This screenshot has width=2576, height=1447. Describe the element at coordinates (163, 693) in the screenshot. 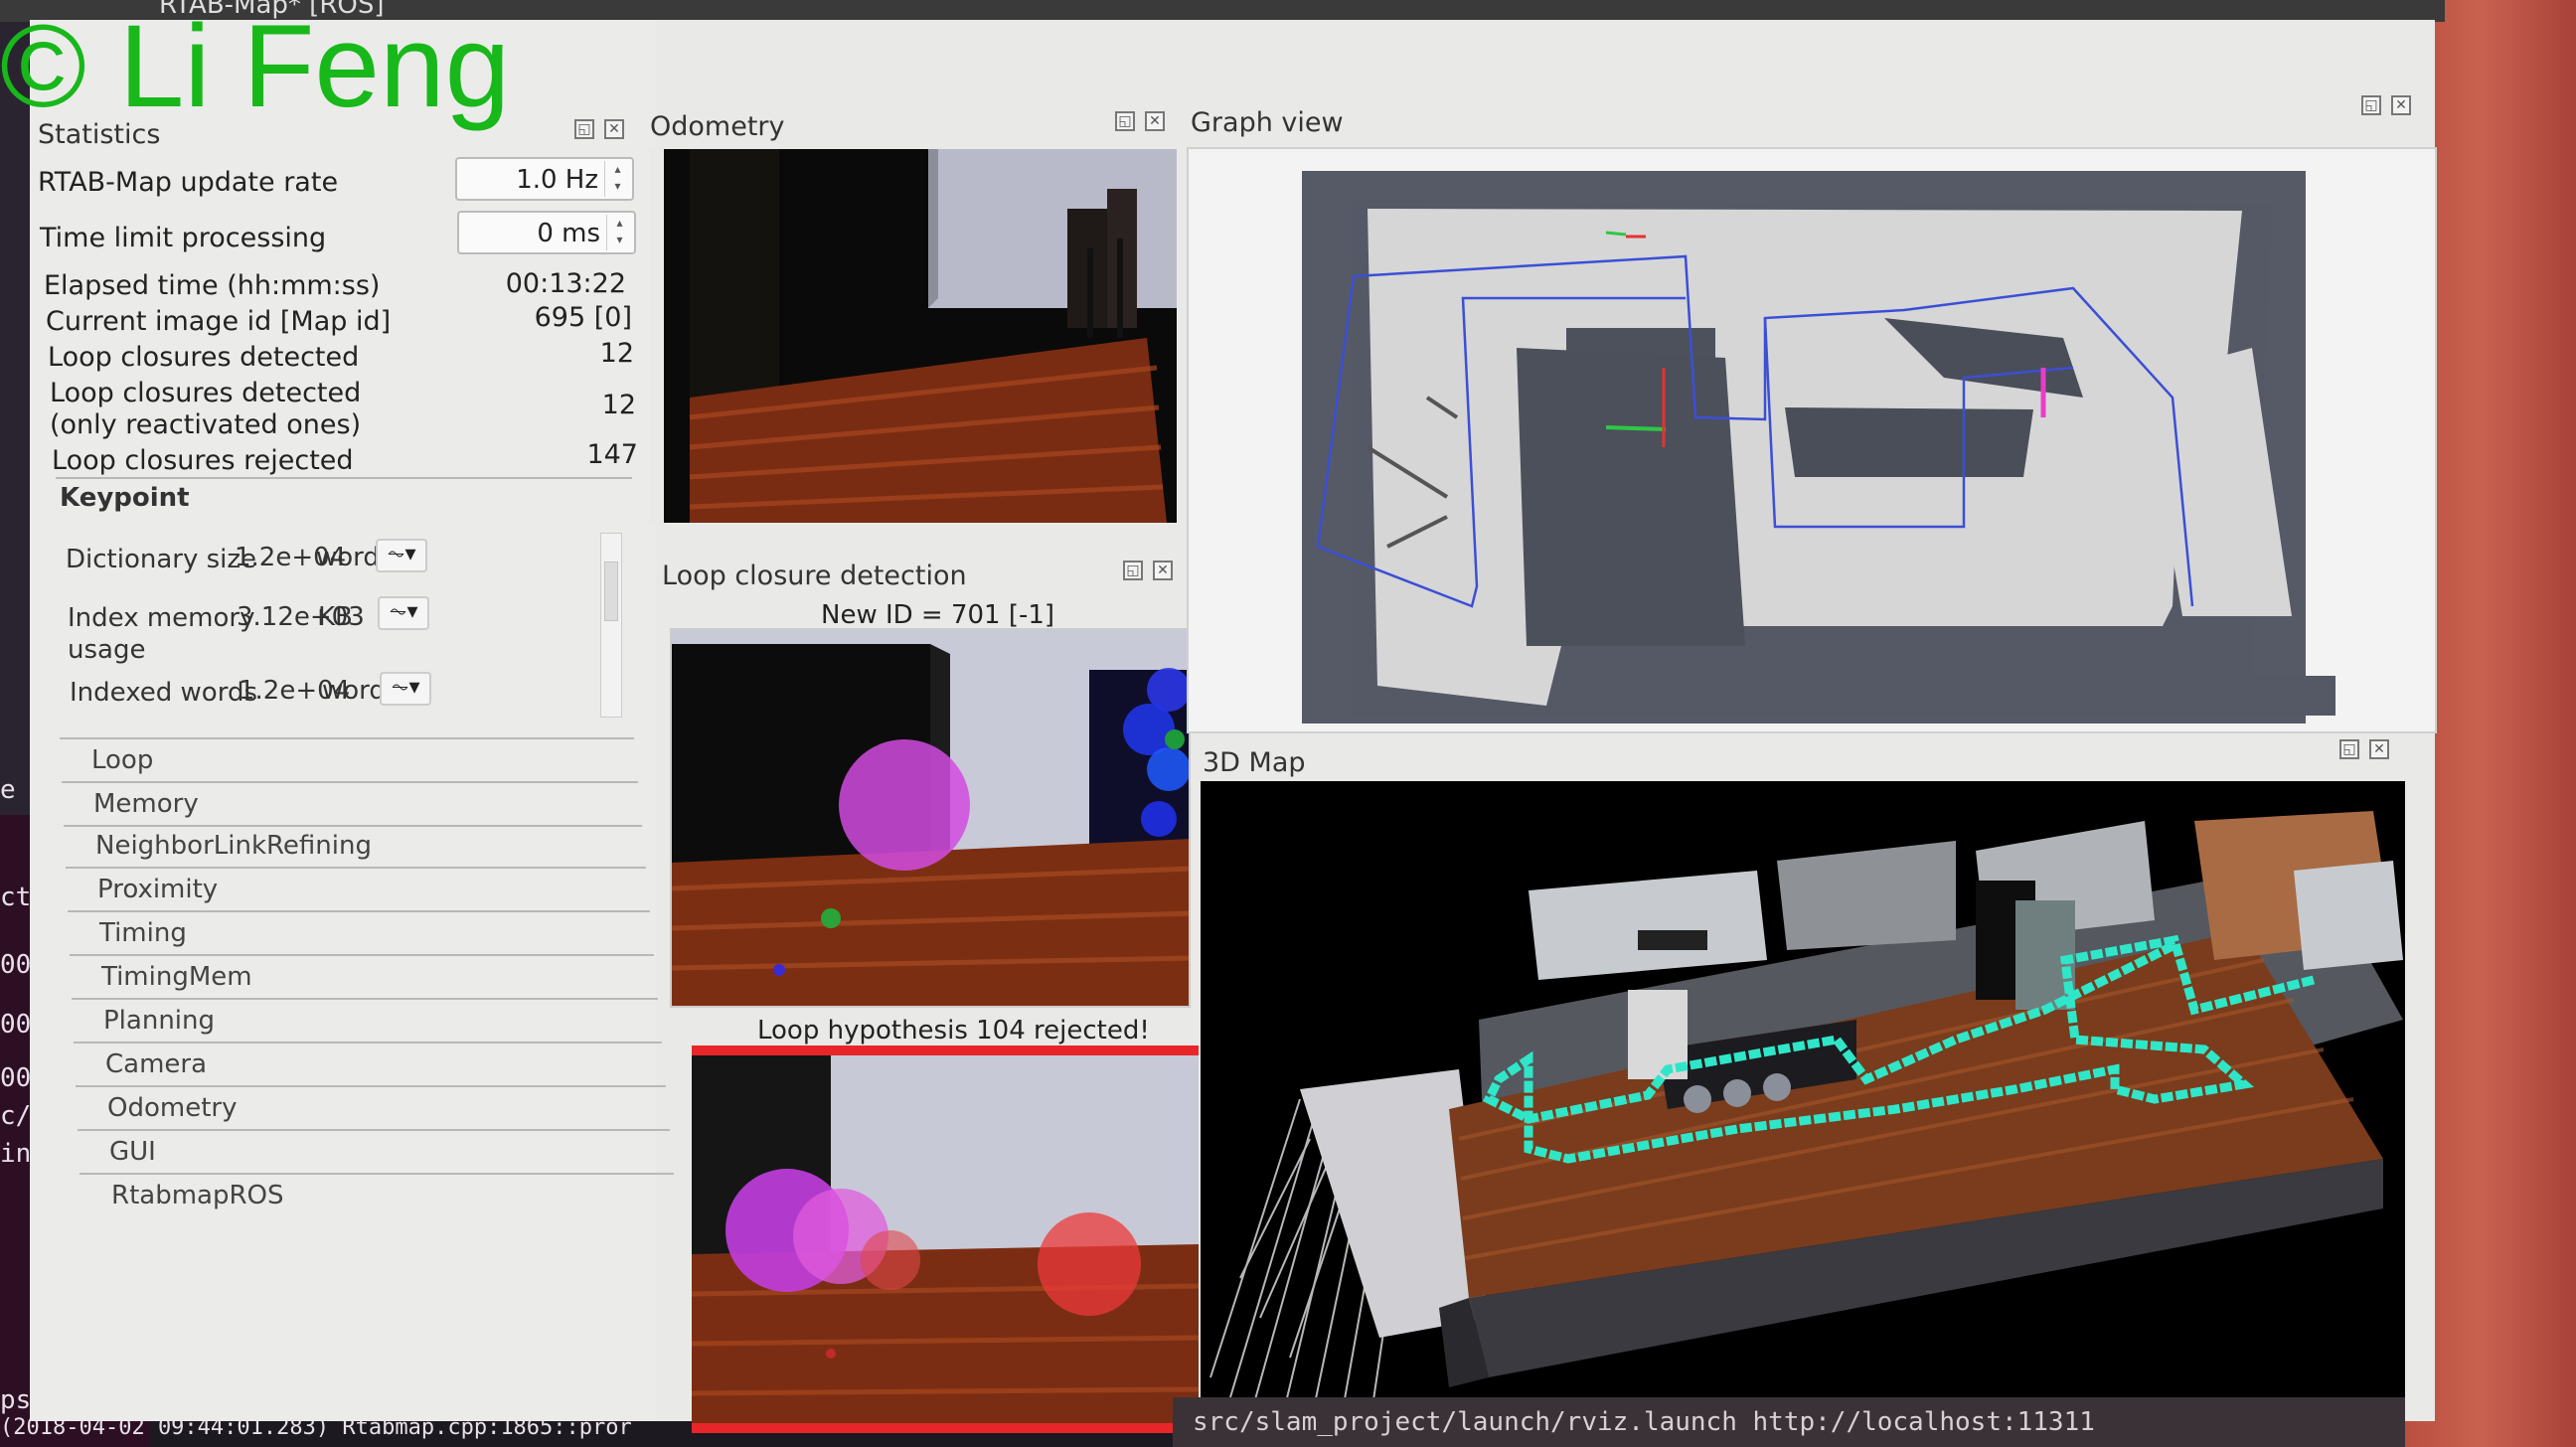

I see `indexed-words-label: Indexed words` at that location.